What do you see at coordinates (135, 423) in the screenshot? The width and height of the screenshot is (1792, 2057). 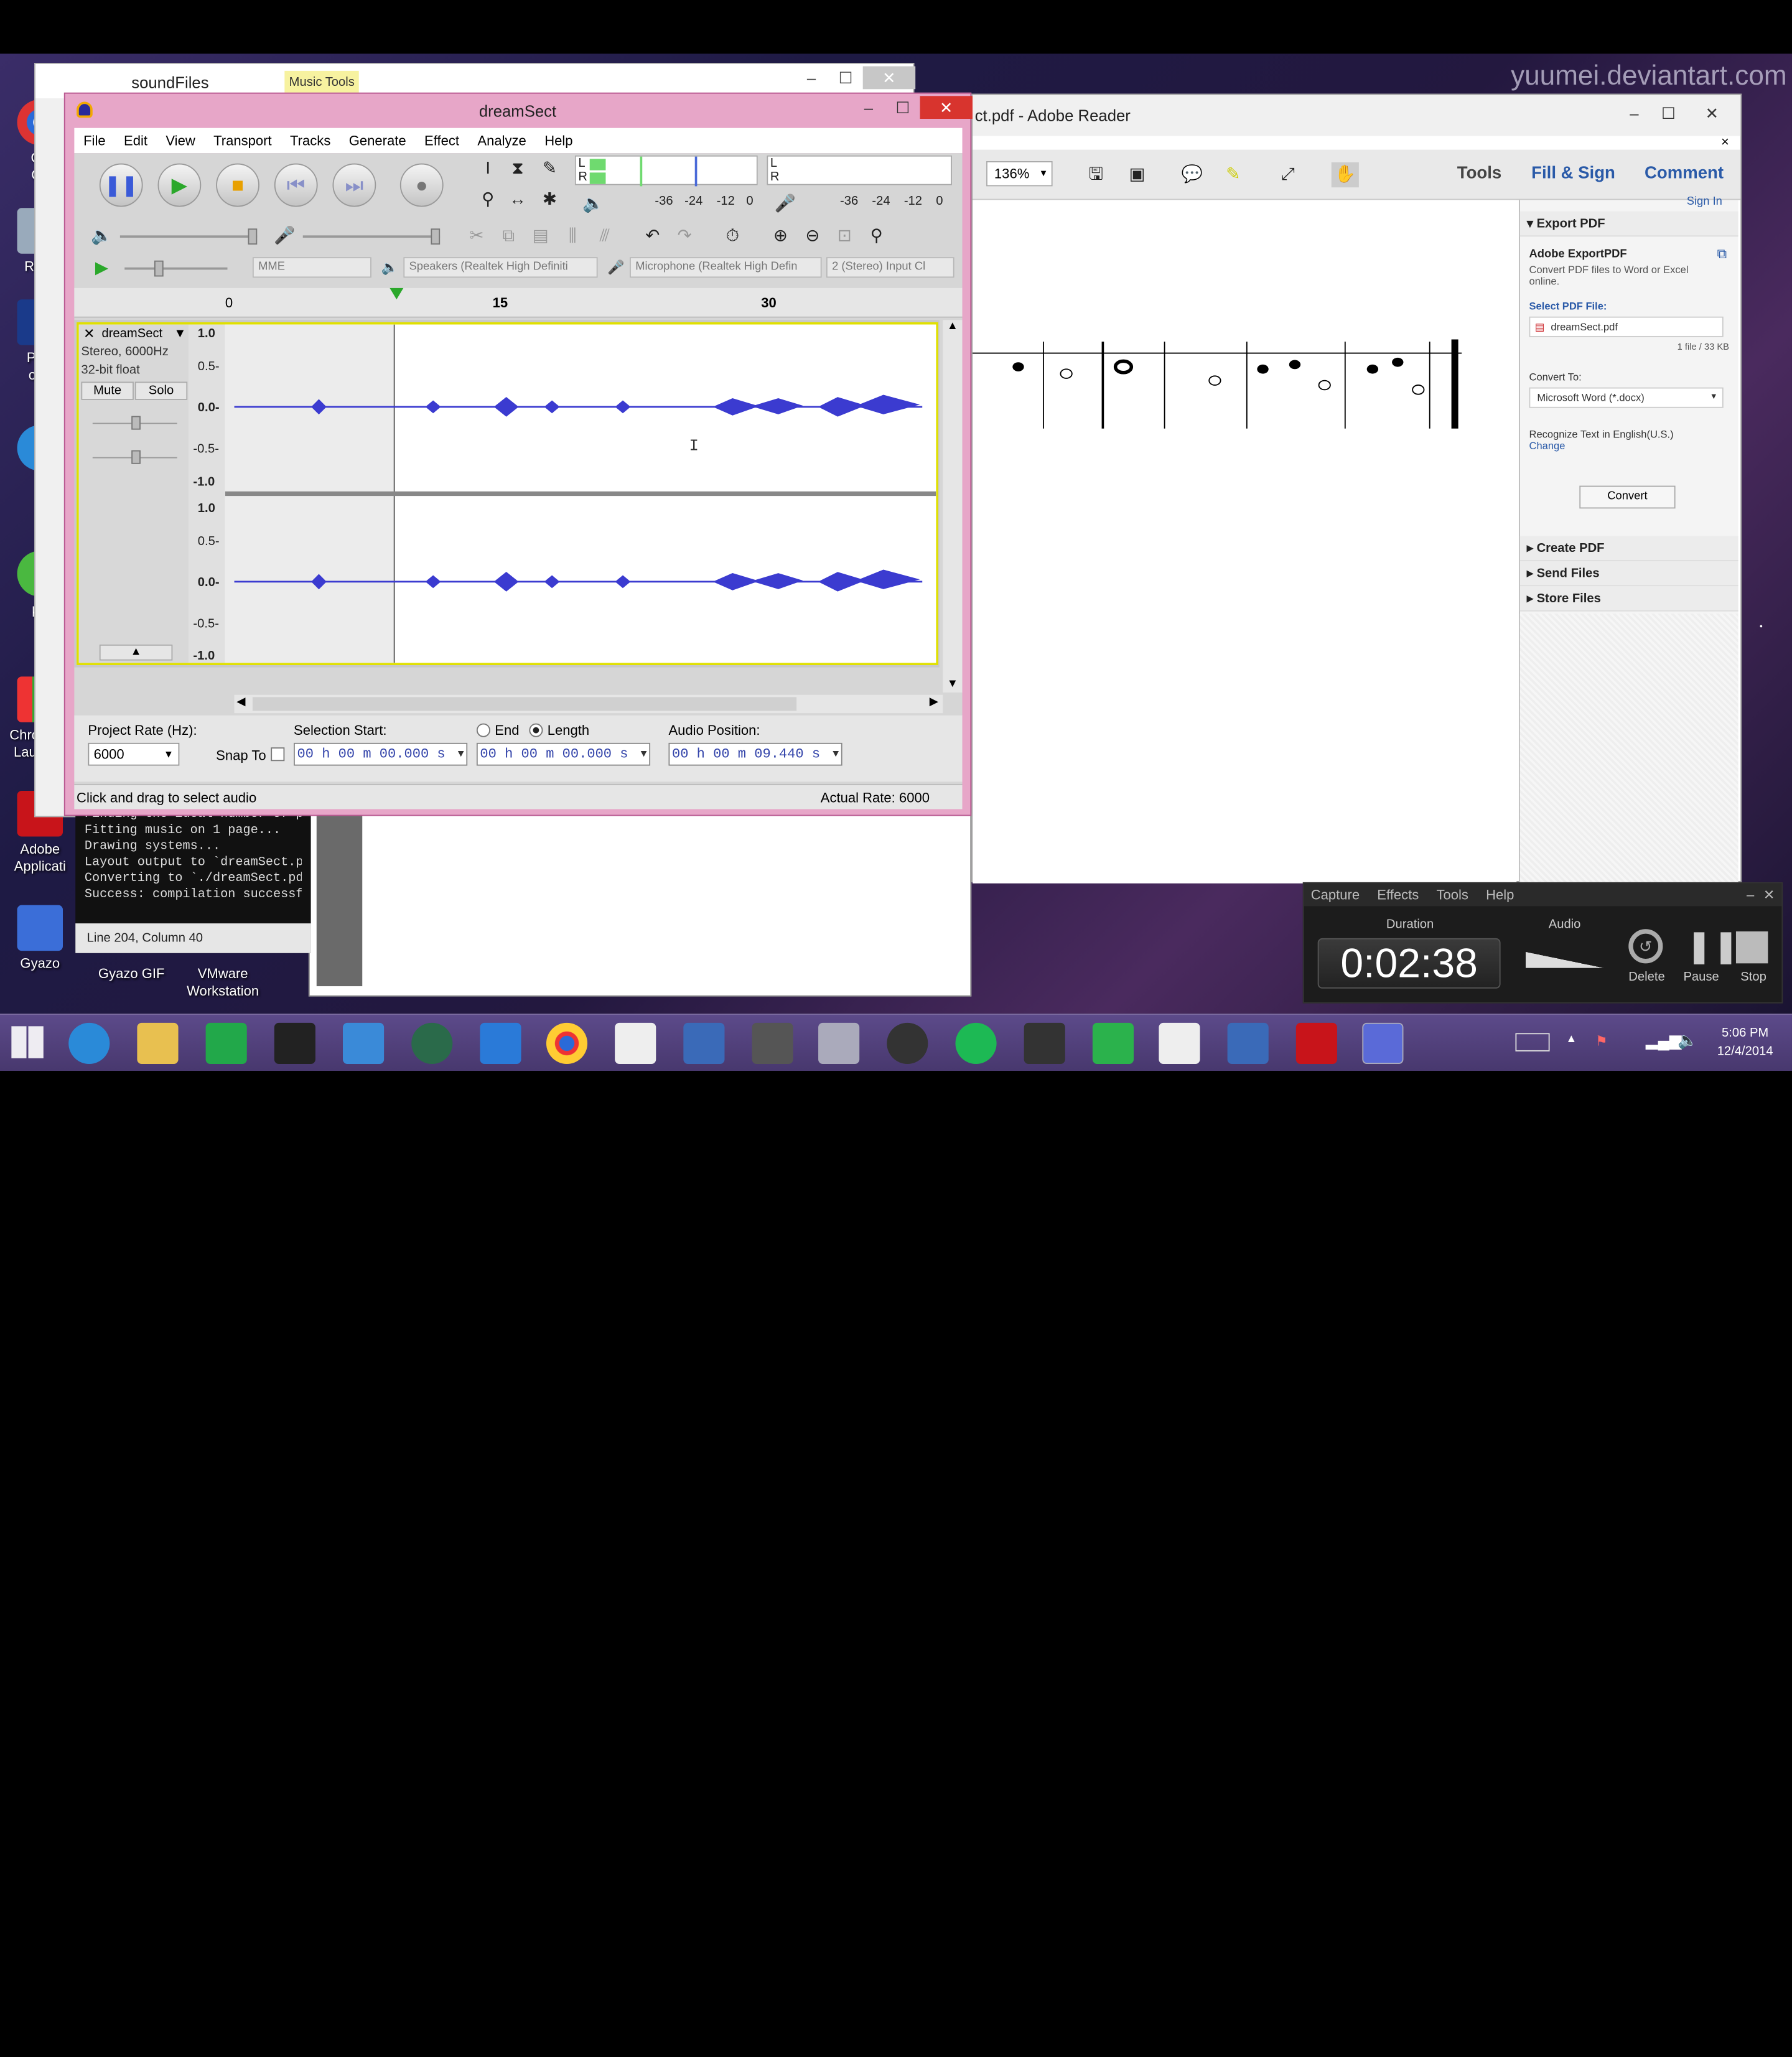 I see `gain-slider` at bounding box center [135, 423].